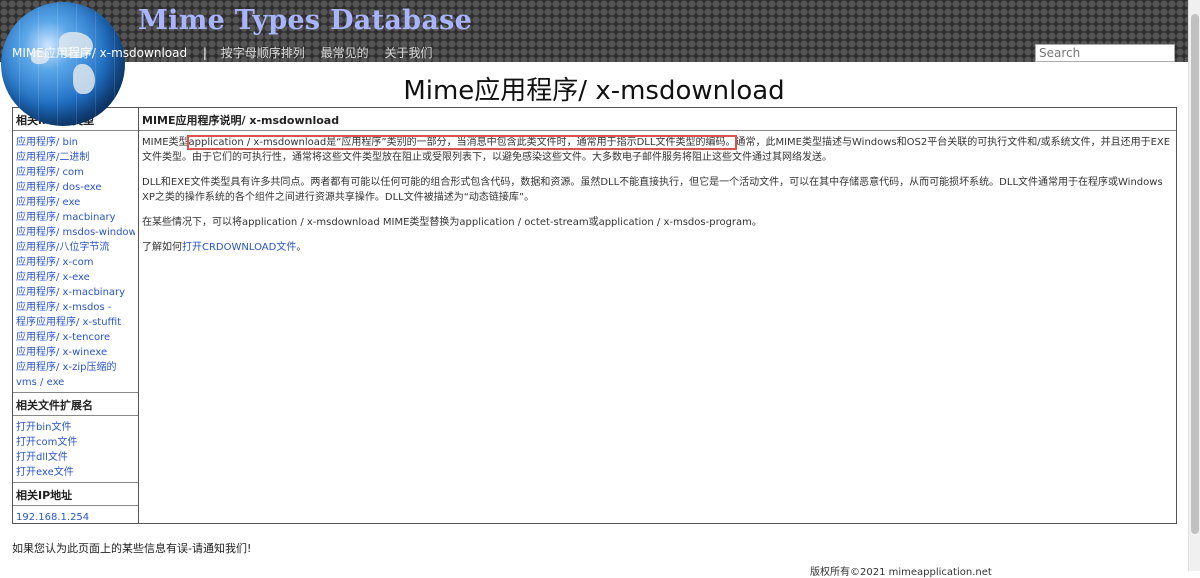  What do you see at coordinates (75, 292) in the screenshot?
I see `related-type-link: 应用程序/ x-macbinary` at bounding box center [75, 292].